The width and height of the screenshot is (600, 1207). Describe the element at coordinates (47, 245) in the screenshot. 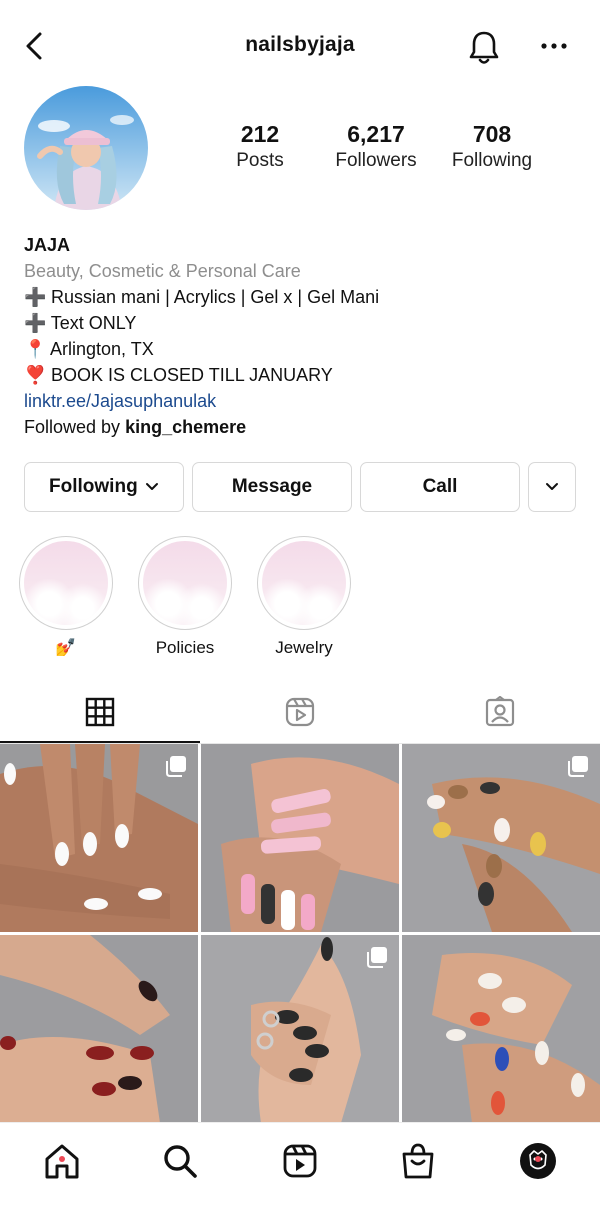

I see `profile-display-name: JAJA` at that location.